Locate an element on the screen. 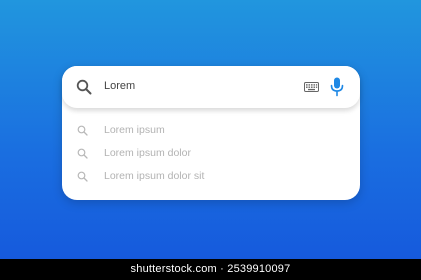  watermark-bar: shutterstock.com · 2539910097 is located at coordinates (210, 269).